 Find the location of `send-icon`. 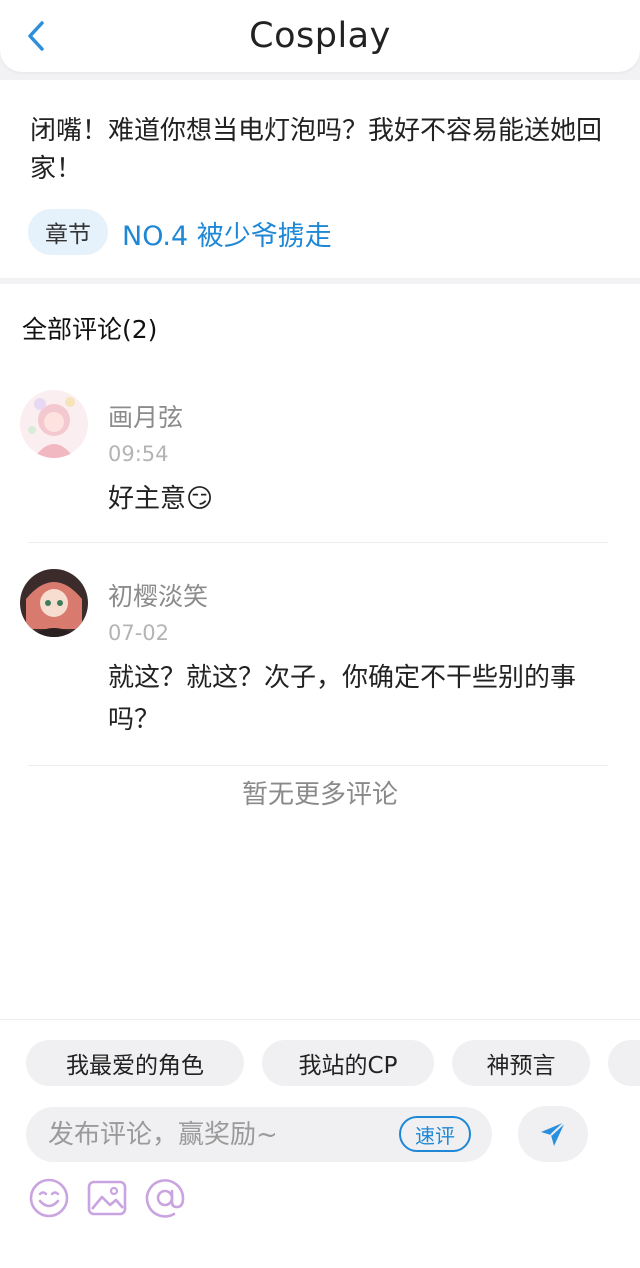

send-icon is located at coordinates (553, 1133).